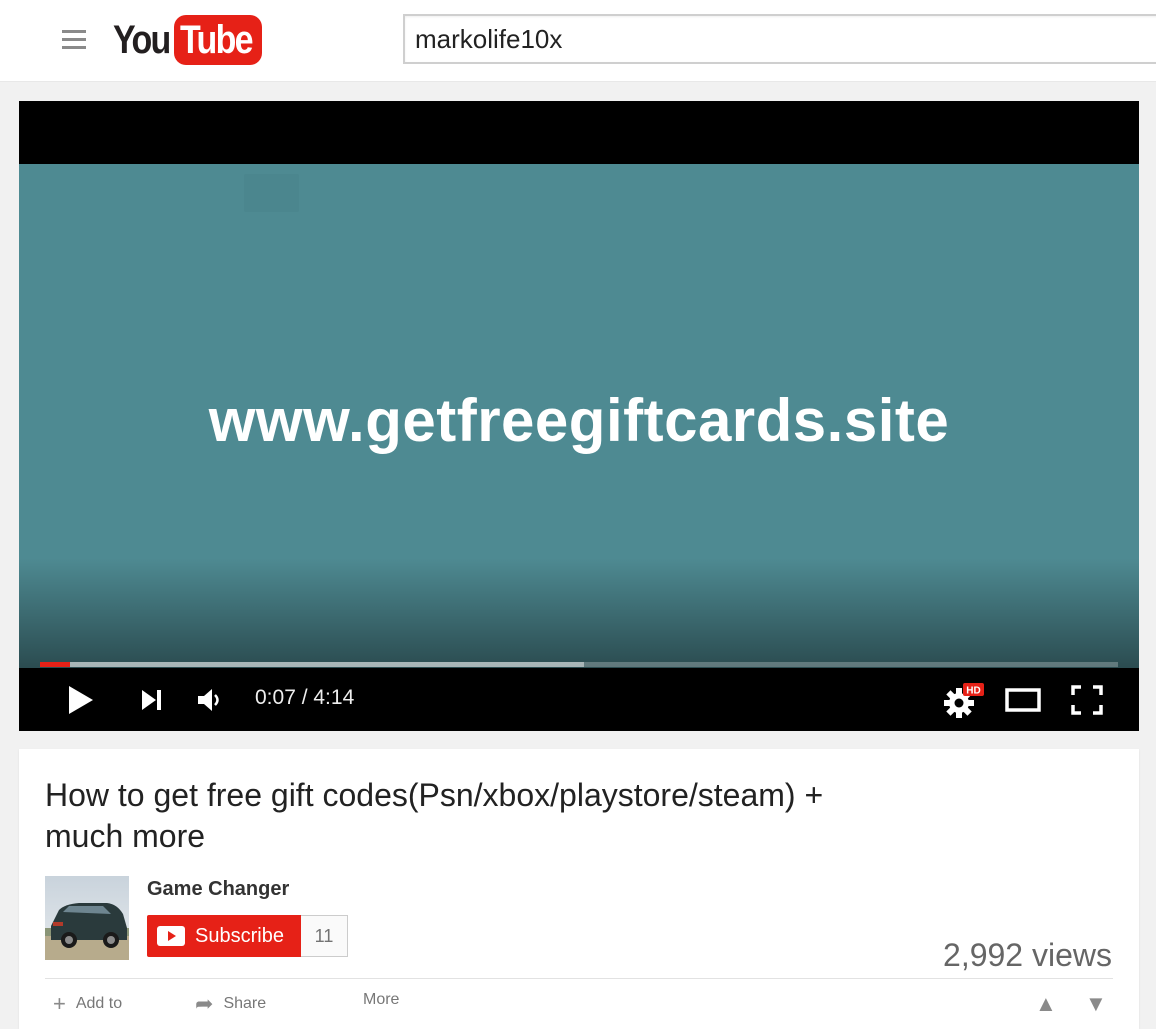 This screenshot has width=1156, height=1029. I want to click on settings-button: HD, so click(964, 700).